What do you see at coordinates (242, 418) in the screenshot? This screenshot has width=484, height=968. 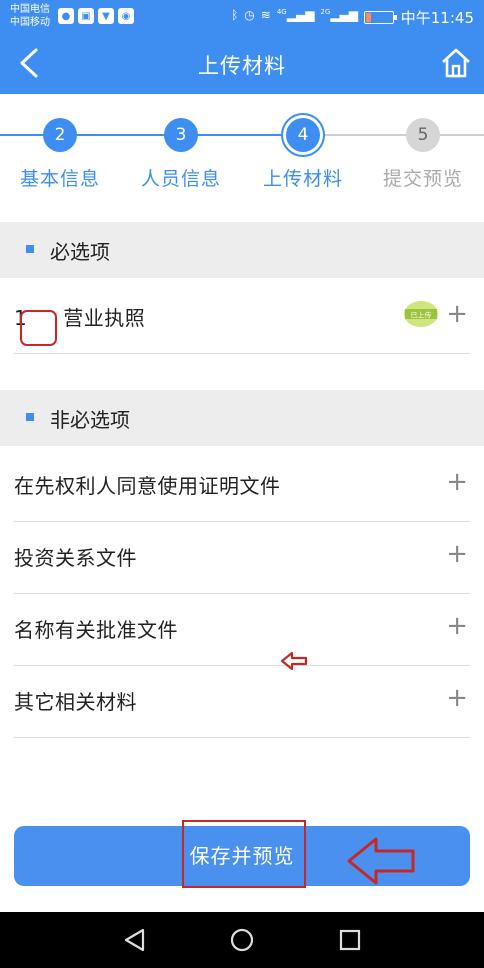 I see `optional-section-header: 非必选项` at bounding box center [242, 418].